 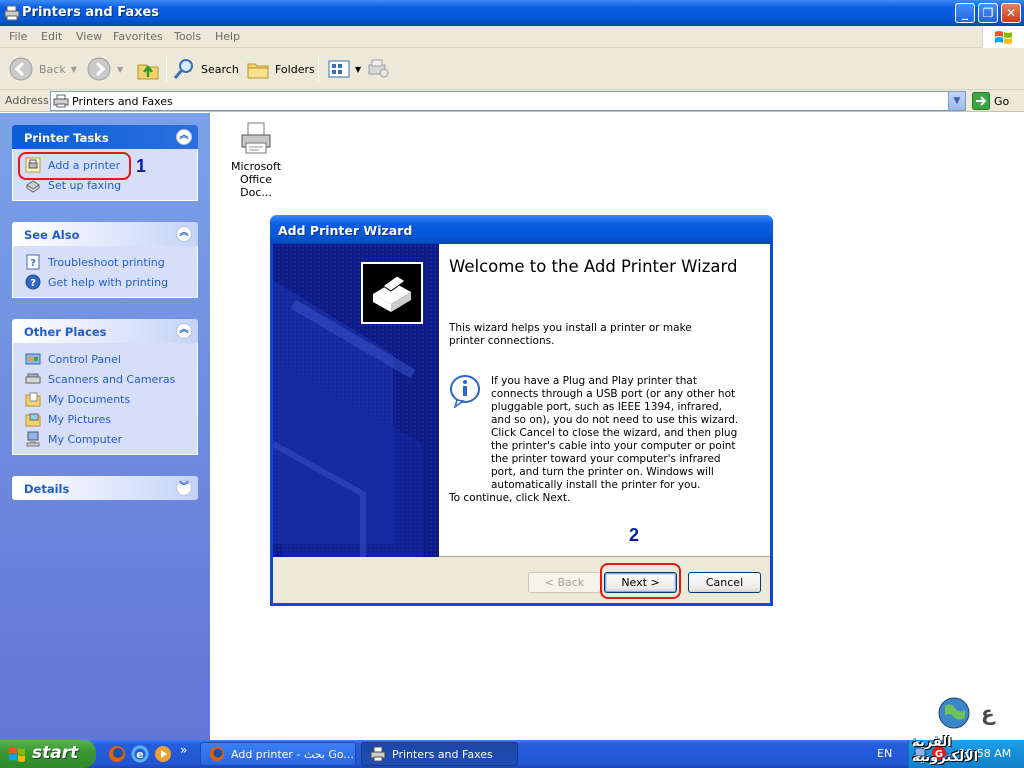 I want to click on start-button: start, so click(x=48, y=754).